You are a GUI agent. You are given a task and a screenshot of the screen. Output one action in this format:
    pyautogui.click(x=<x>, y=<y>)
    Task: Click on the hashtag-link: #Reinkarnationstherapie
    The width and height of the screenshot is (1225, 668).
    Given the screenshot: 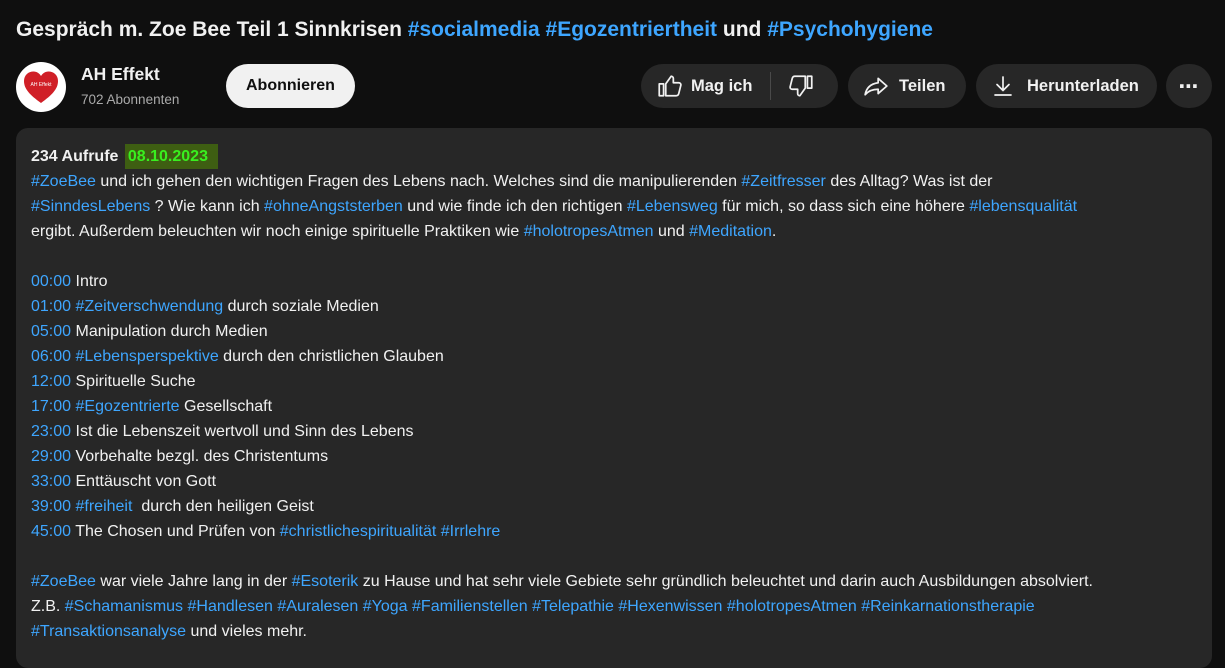 What is the action you would take?
    pyautogui.click(x=947, y=606)
    